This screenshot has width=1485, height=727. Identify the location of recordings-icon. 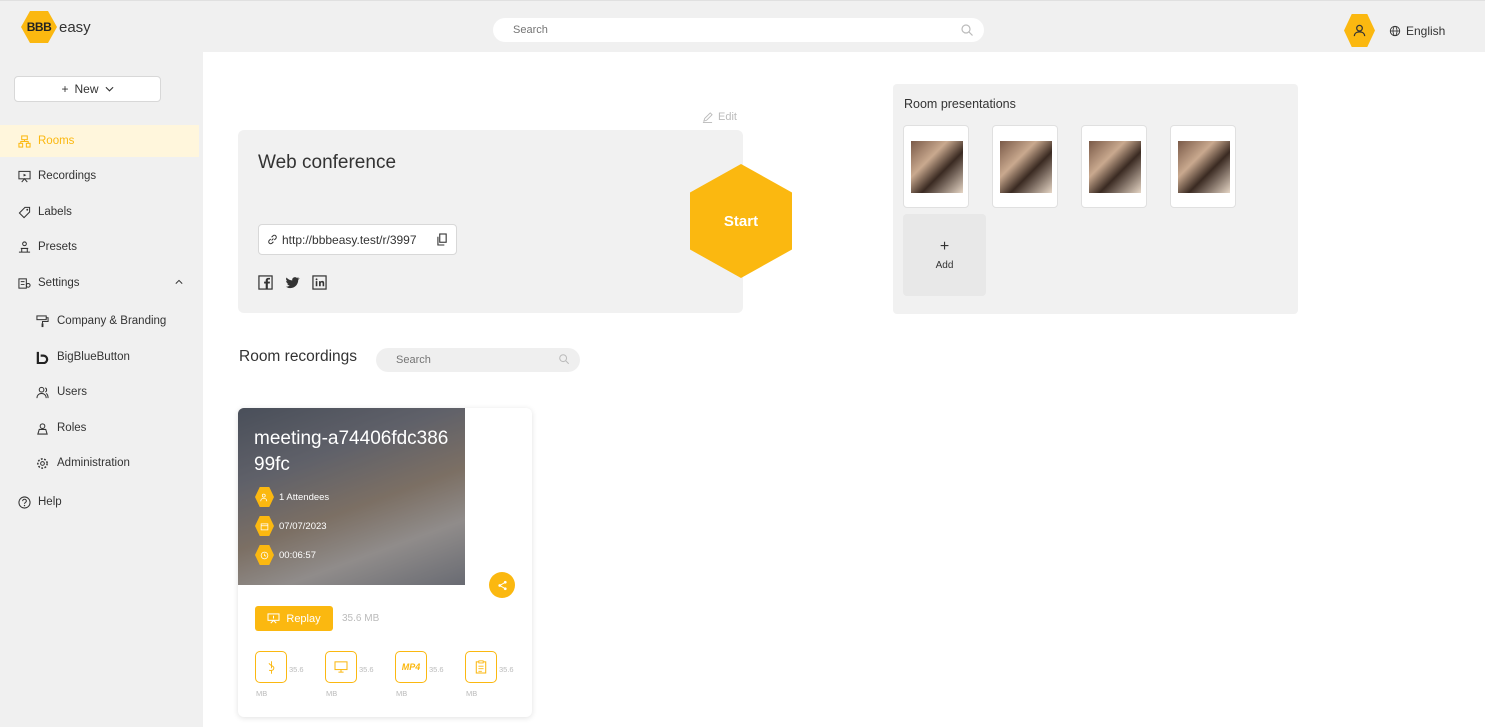
(24, 176).